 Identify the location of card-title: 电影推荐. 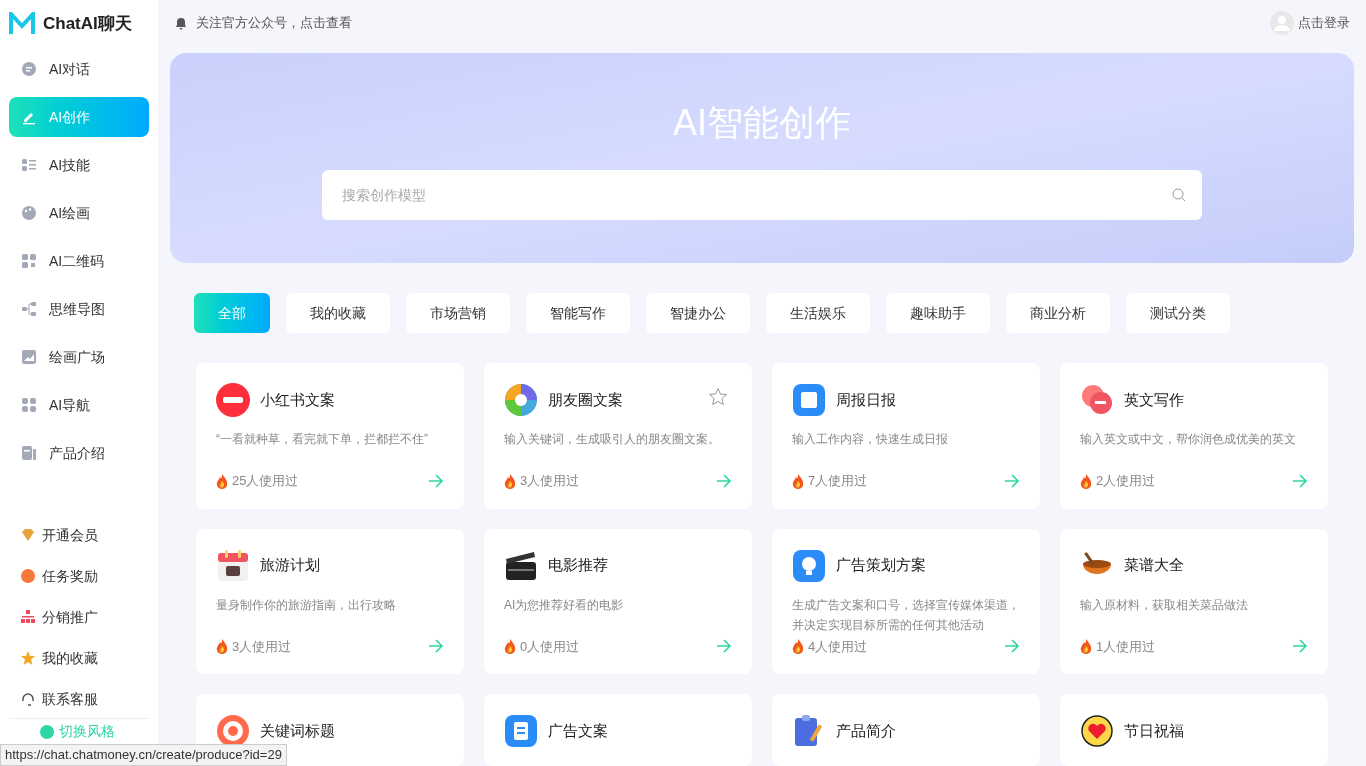
(578, 565).